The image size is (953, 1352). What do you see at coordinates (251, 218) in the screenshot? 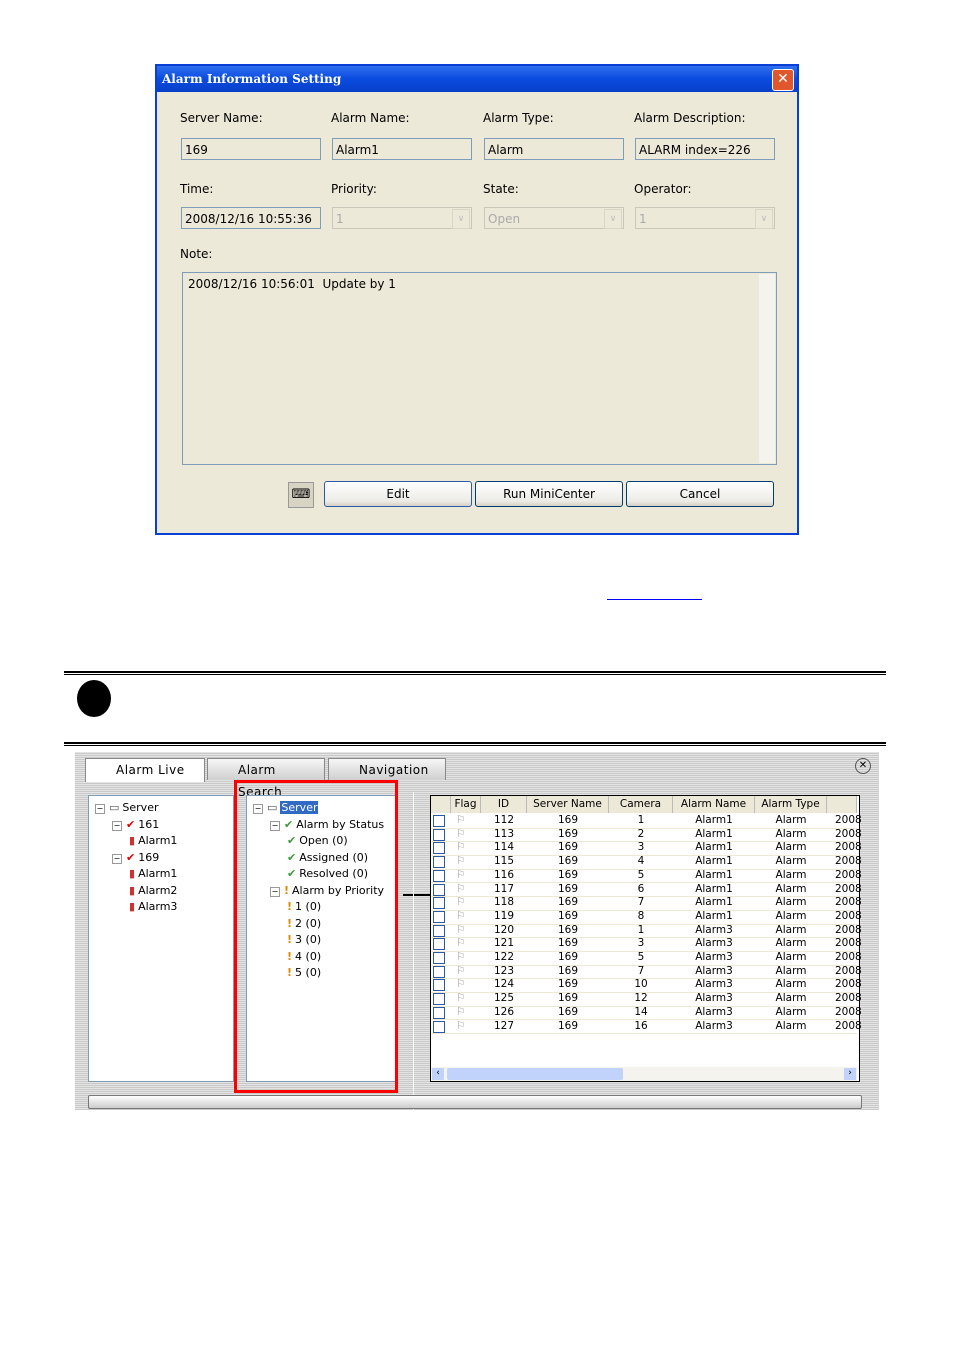
I see `time-field: 2008/12/16 10:55:36` at bounding box center [251, 218].